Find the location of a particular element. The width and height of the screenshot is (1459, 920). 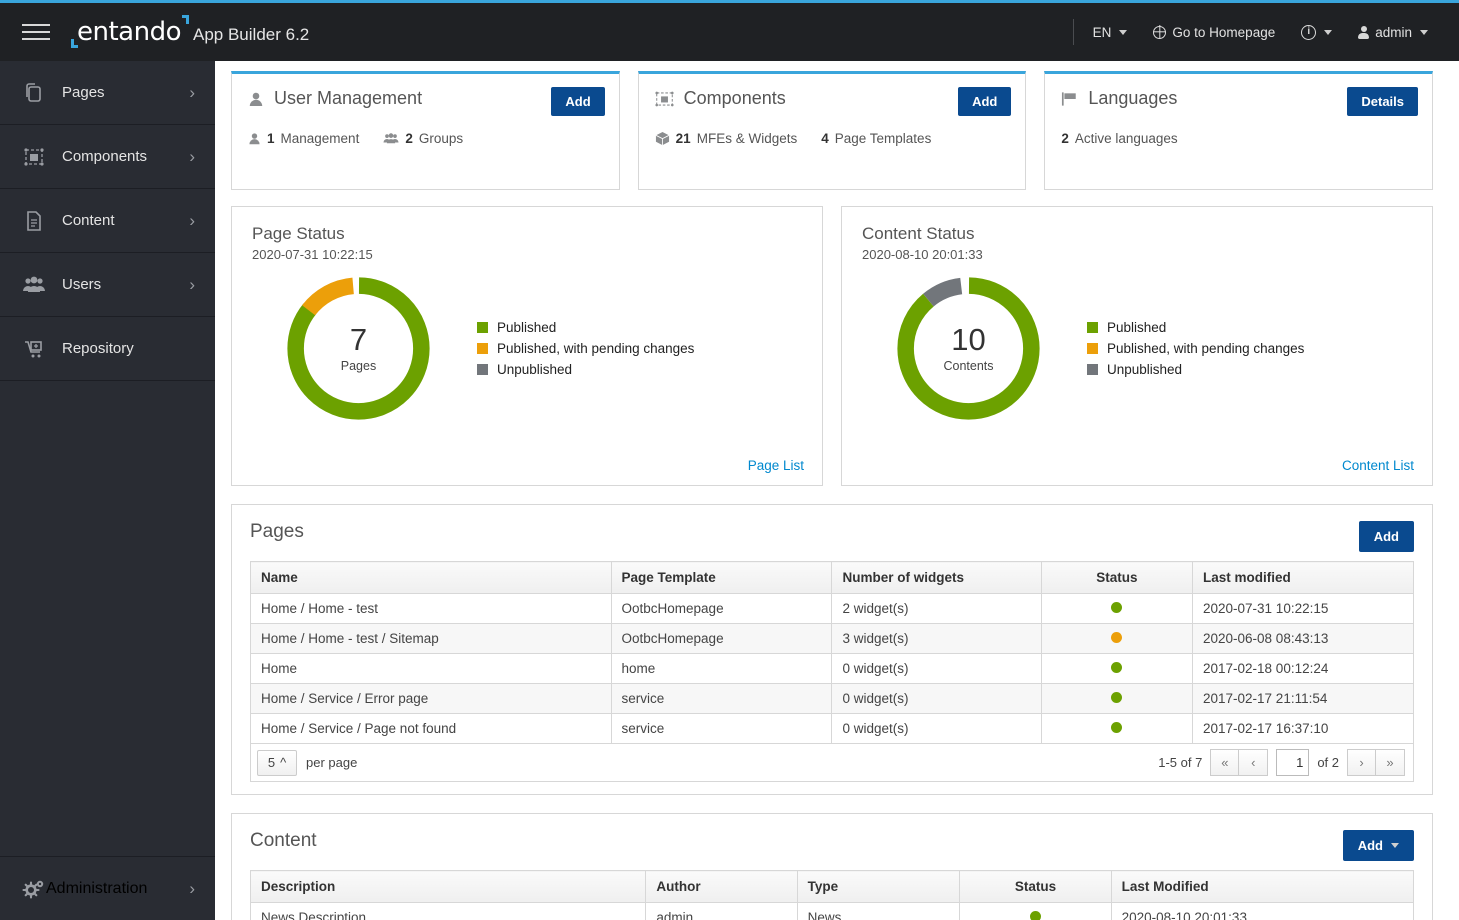

add-content-button: Add is located at coordinates (1378, 845).